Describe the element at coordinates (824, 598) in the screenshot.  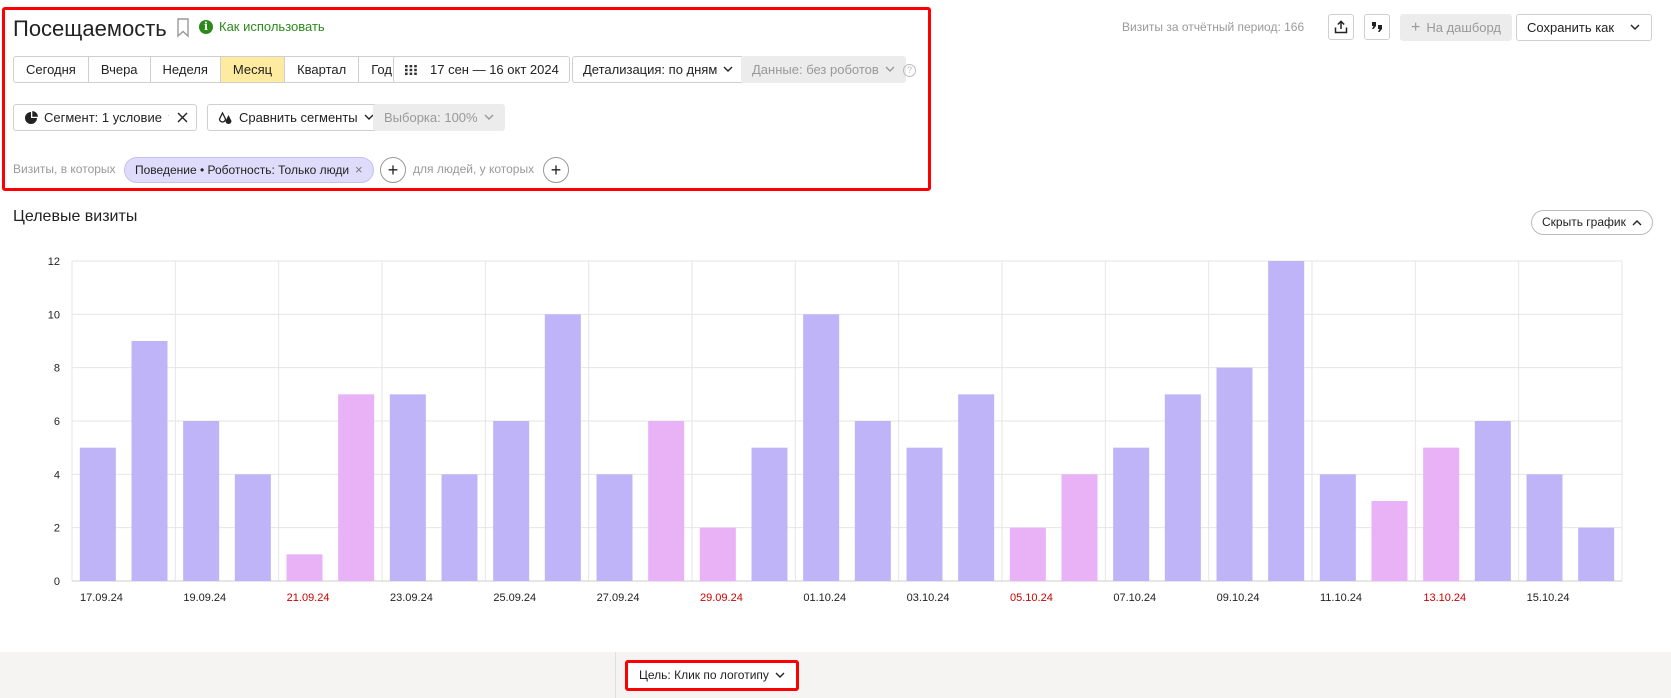
I see `x-tick-label: 01.10.24` at that location.